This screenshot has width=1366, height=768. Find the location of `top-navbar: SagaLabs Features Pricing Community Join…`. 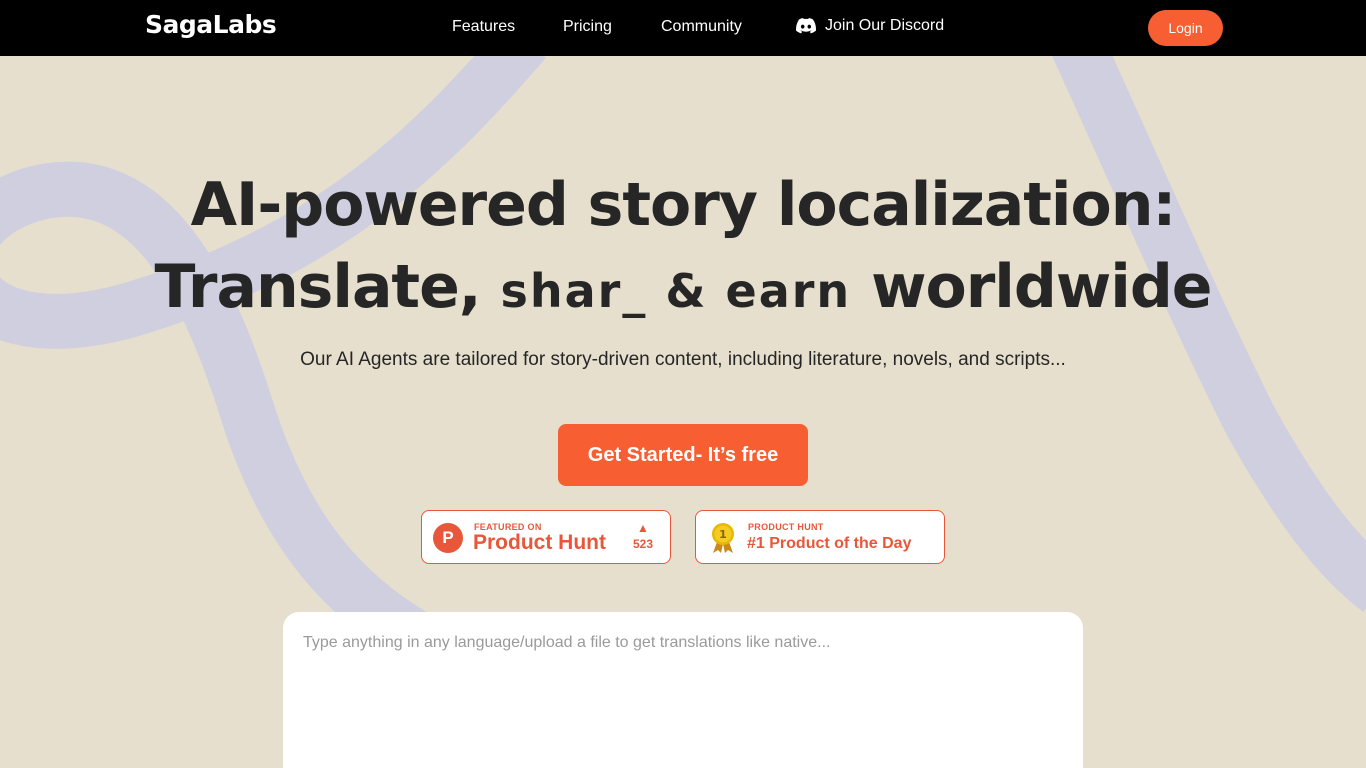

top-navbar: SagaLabs Features Pricing Community Join… is located at coordinates (683, 28).